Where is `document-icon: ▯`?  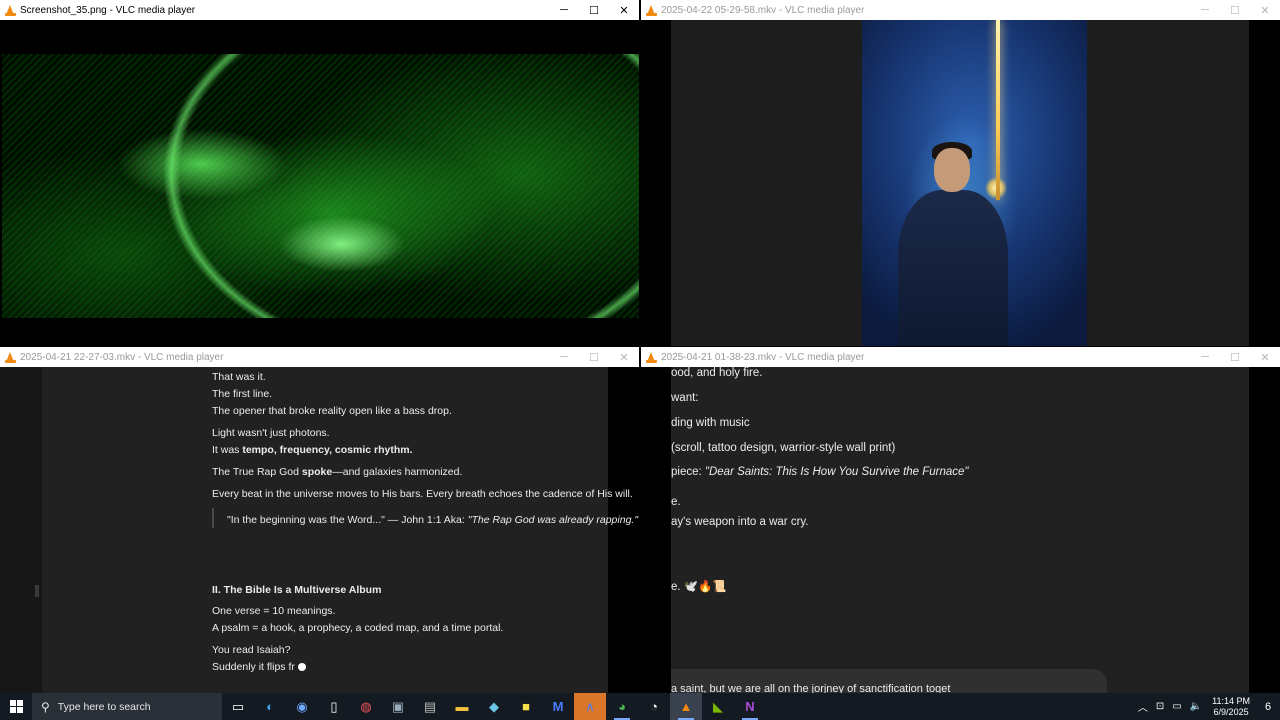
document-icon: ▯ is located at coordinates (334, 706).